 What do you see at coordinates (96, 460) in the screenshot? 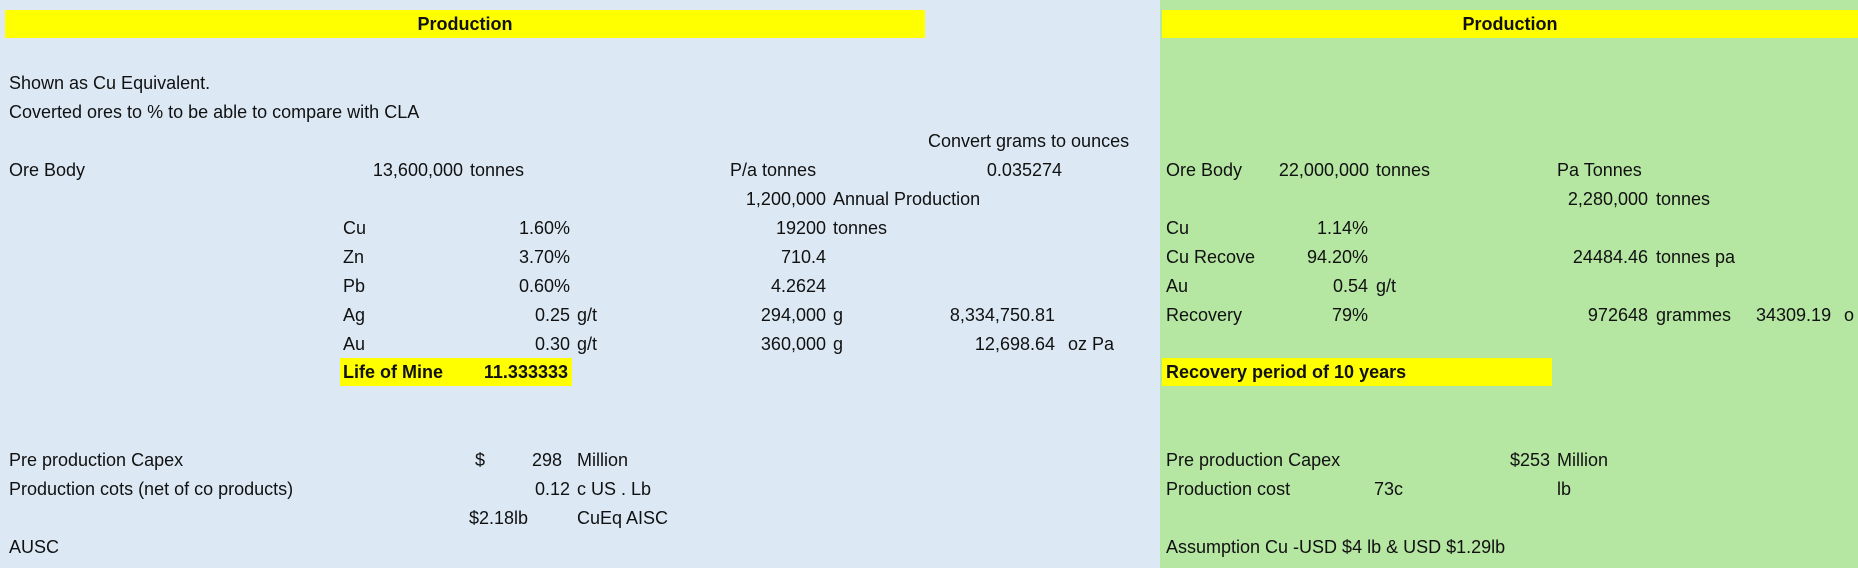
I see `capex-label: Pre production Capex` at bounding box center [96, 460].